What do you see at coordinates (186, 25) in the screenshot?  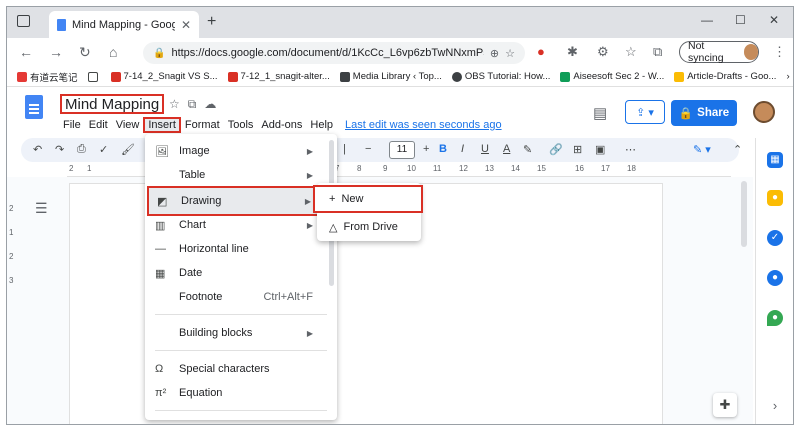 I see `tab-close-icon: ✕` at bounding box center [186, 25].